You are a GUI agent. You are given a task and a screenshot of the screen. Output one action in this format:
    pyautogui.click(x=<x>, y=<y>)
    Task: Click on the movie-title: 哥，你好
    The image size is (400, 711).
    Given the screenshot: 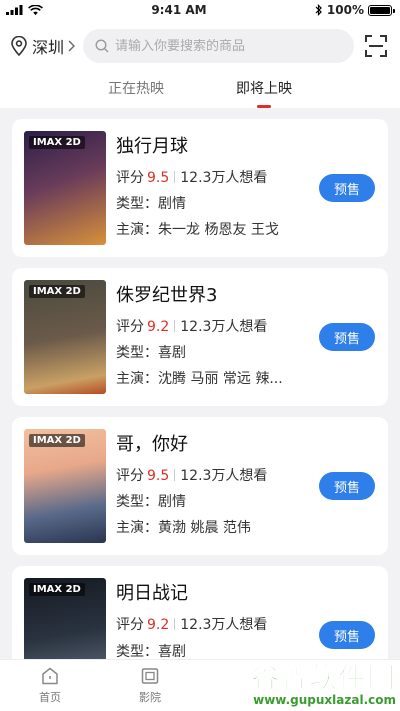 What is the action you would take?
    pyautogui.click(x=152, y=444)
    